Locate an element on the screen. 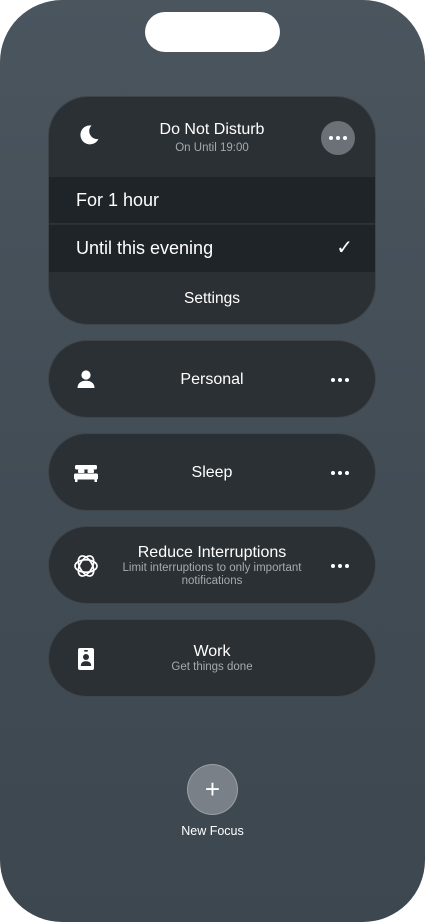 Image resolution: width=425 pixels, height=922 pixels. plus-icon: + is located at coordinates (212, 789).